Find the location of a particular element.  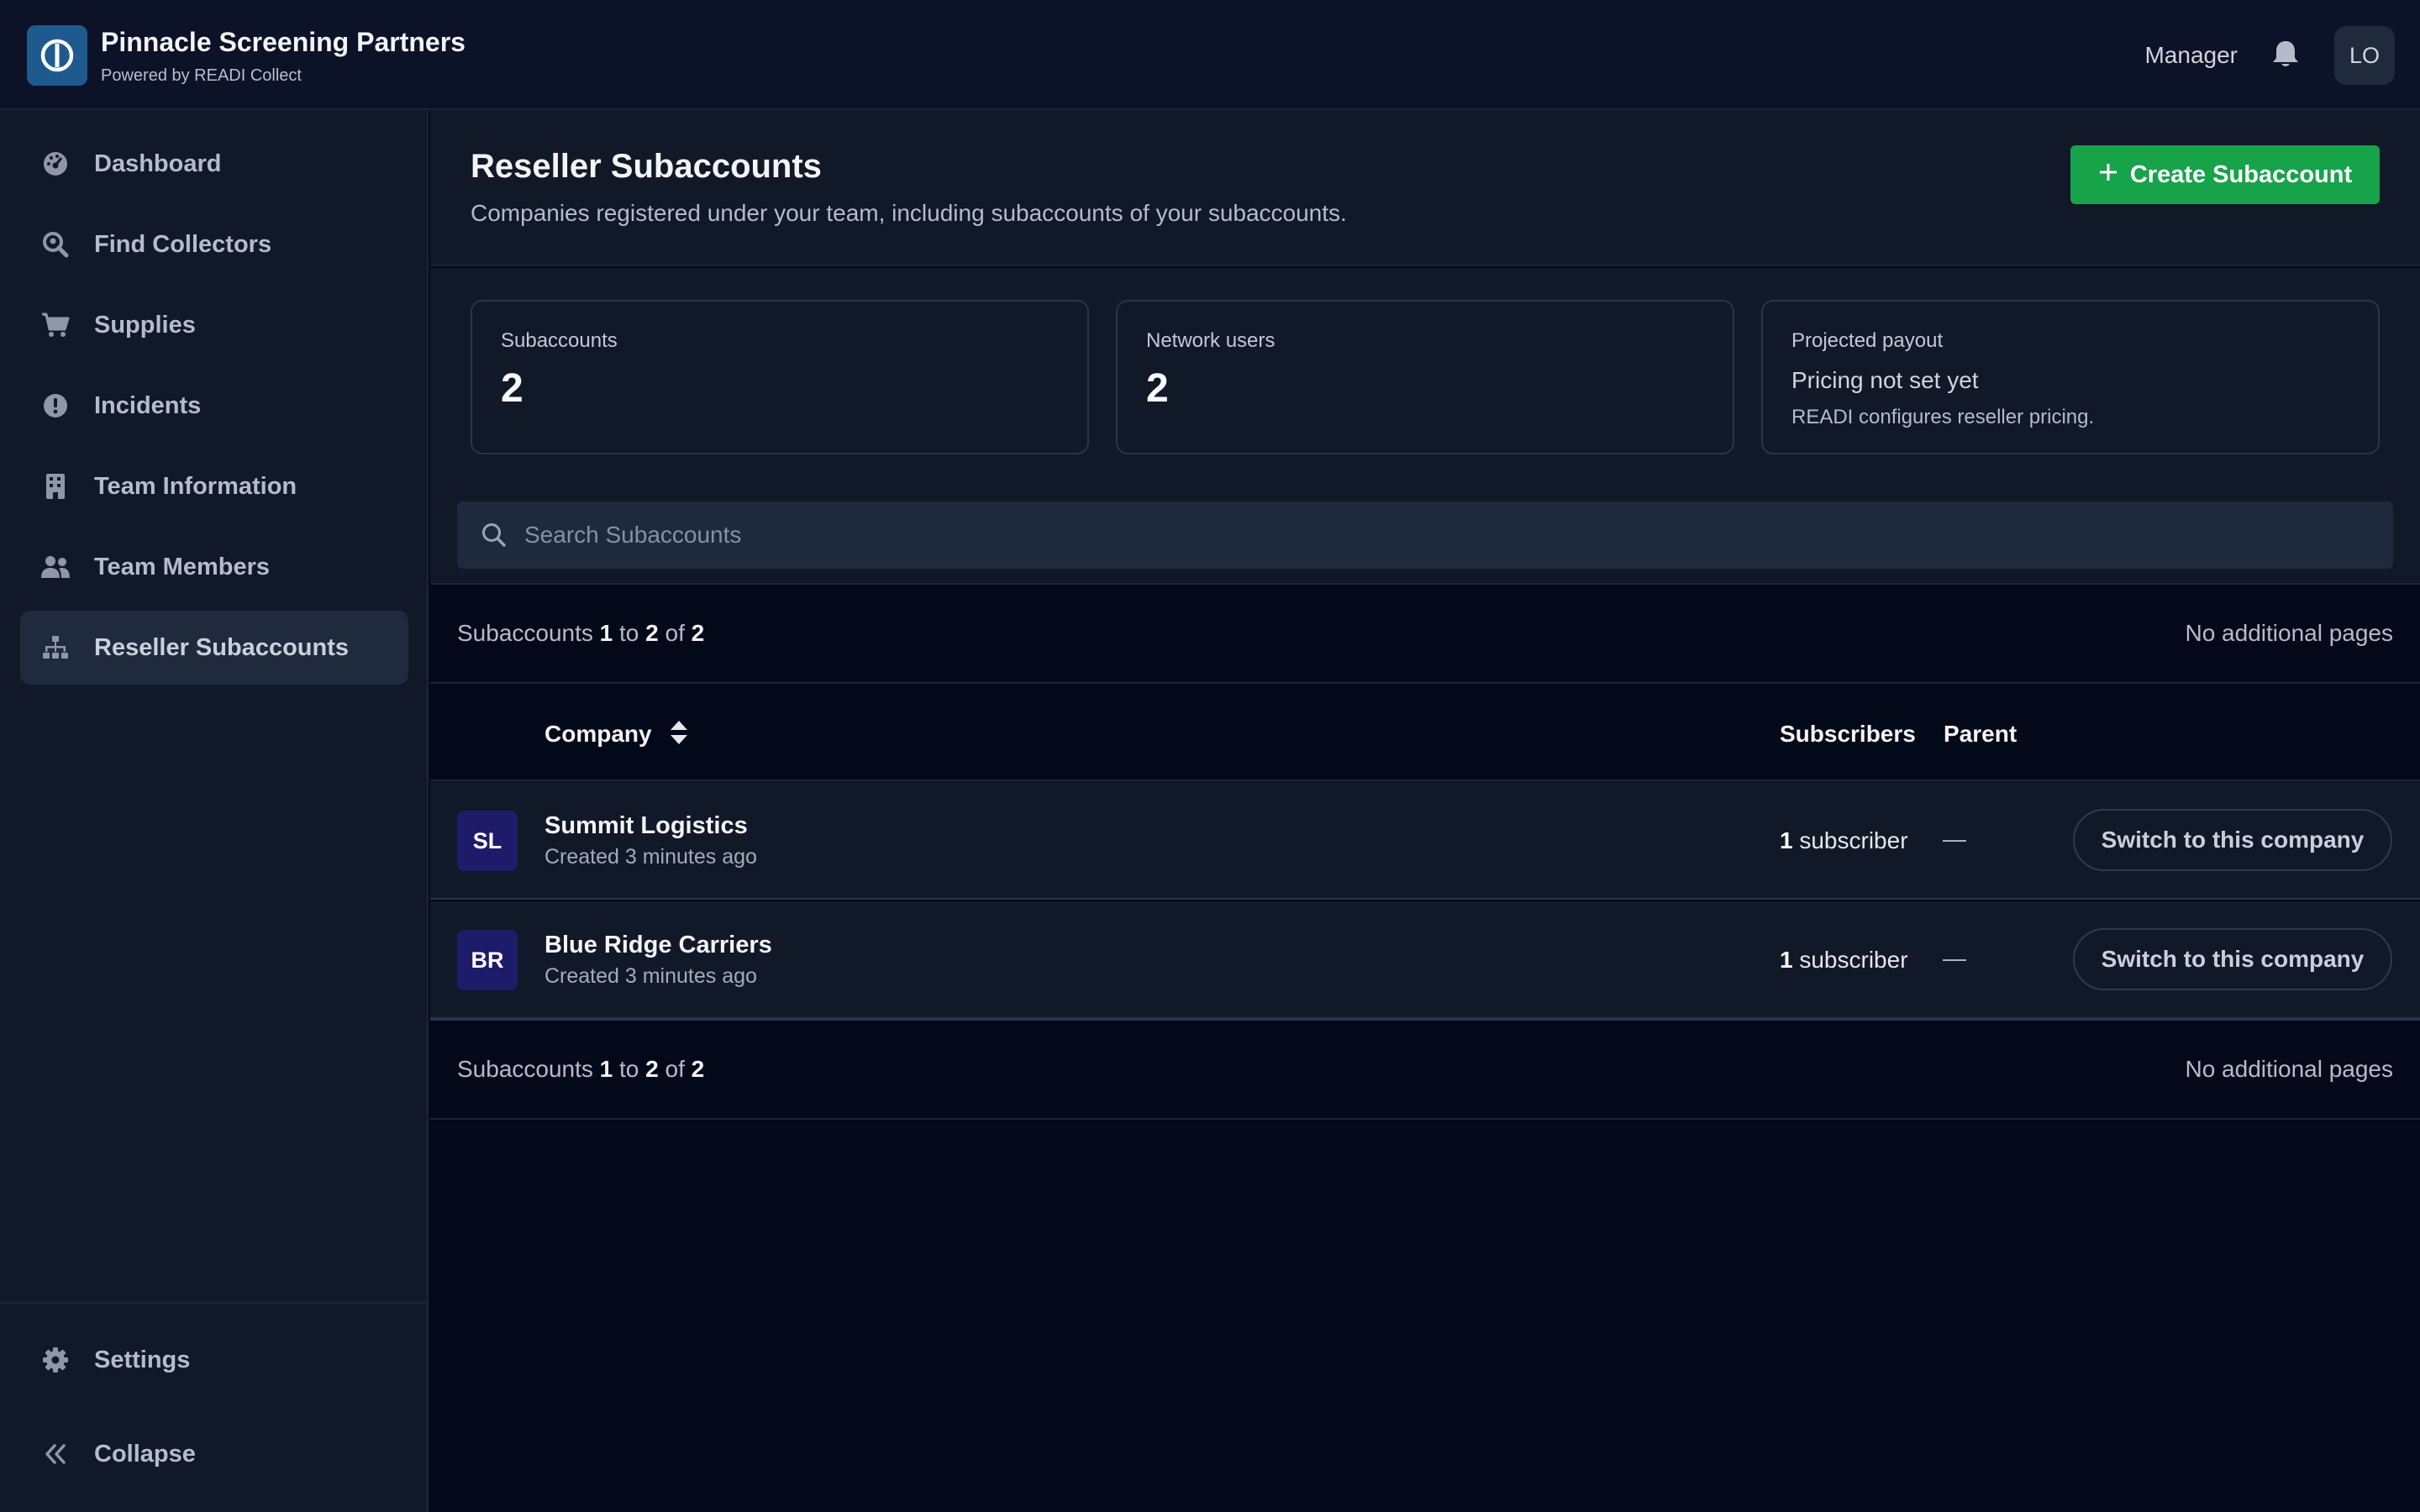

company-name: Blue Ridge Carriers is located at coordinates (658, 945).